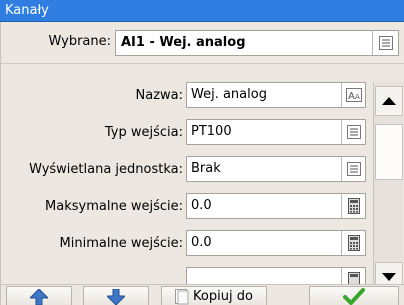  What do you see at coordinates (276, 95) in the screenshot?
I see `name-field: Wej. analog A A` at bounding box center [276, 95].